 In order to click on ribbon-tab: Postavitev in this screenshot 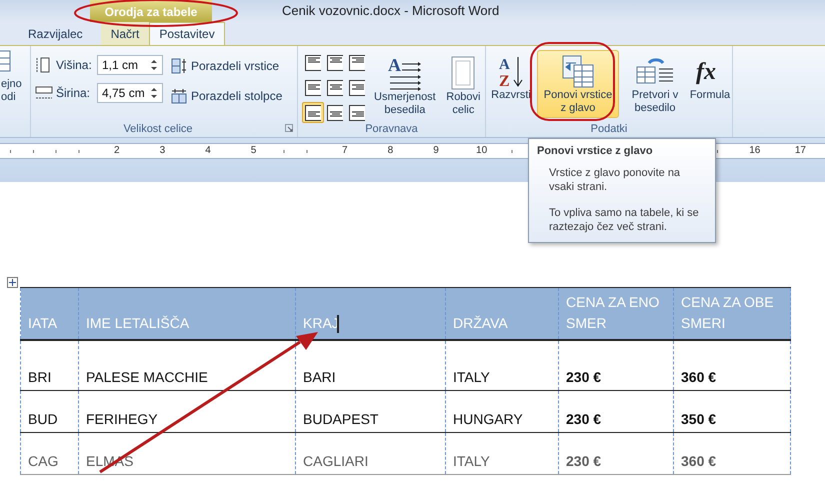, I will do `click(187, 33)`.